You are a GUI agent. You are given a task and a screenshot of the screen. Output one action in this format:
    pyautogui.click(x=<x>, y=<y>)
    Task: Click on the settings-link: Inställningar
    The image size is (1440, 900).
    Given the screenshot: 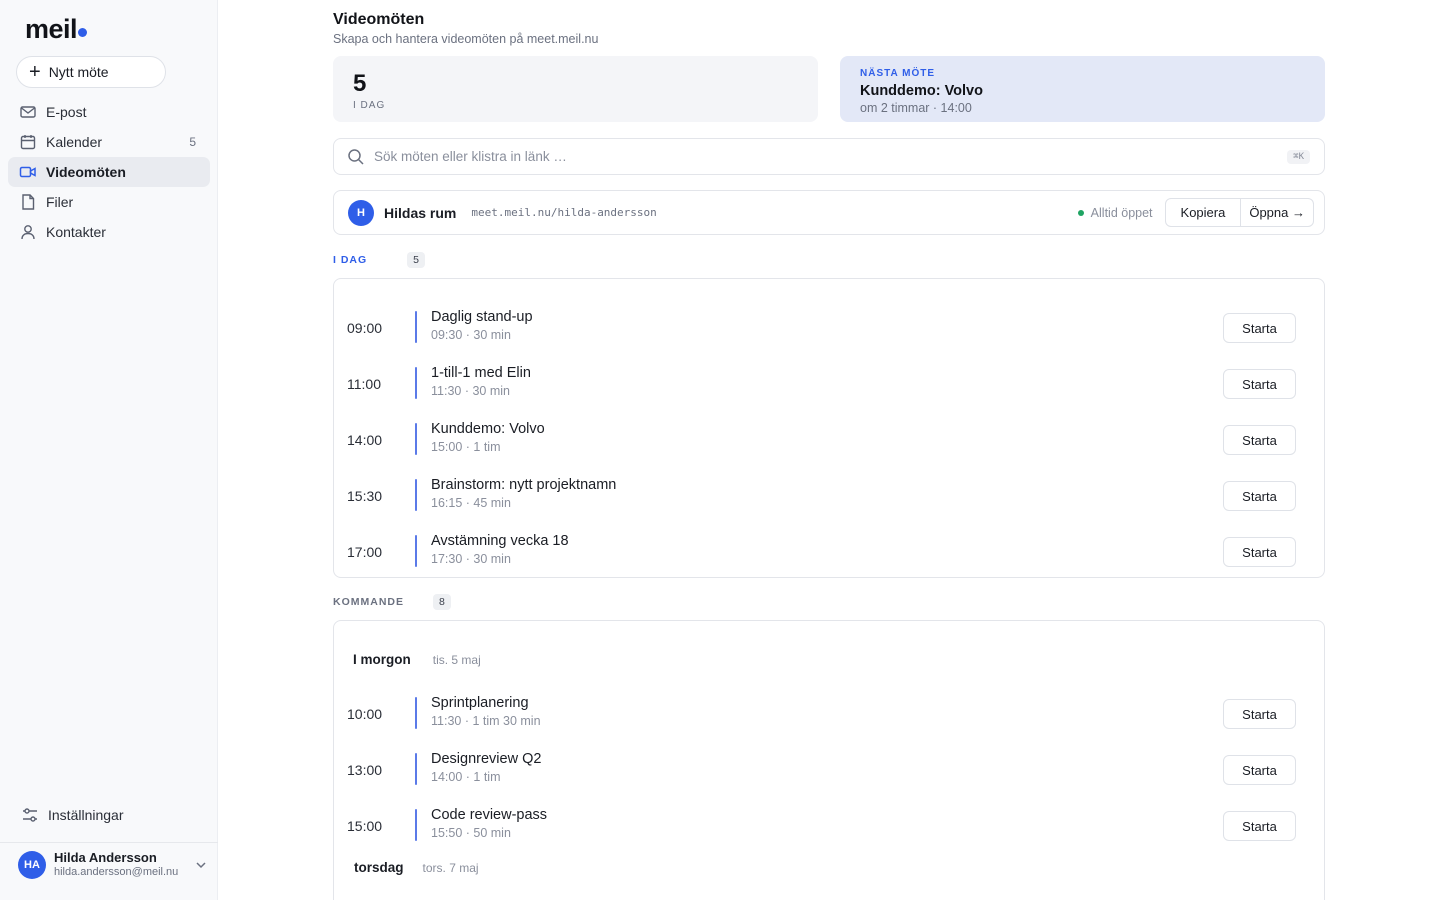 What is the action you would take?
    pyautogui.click(x=72, y=815)
    